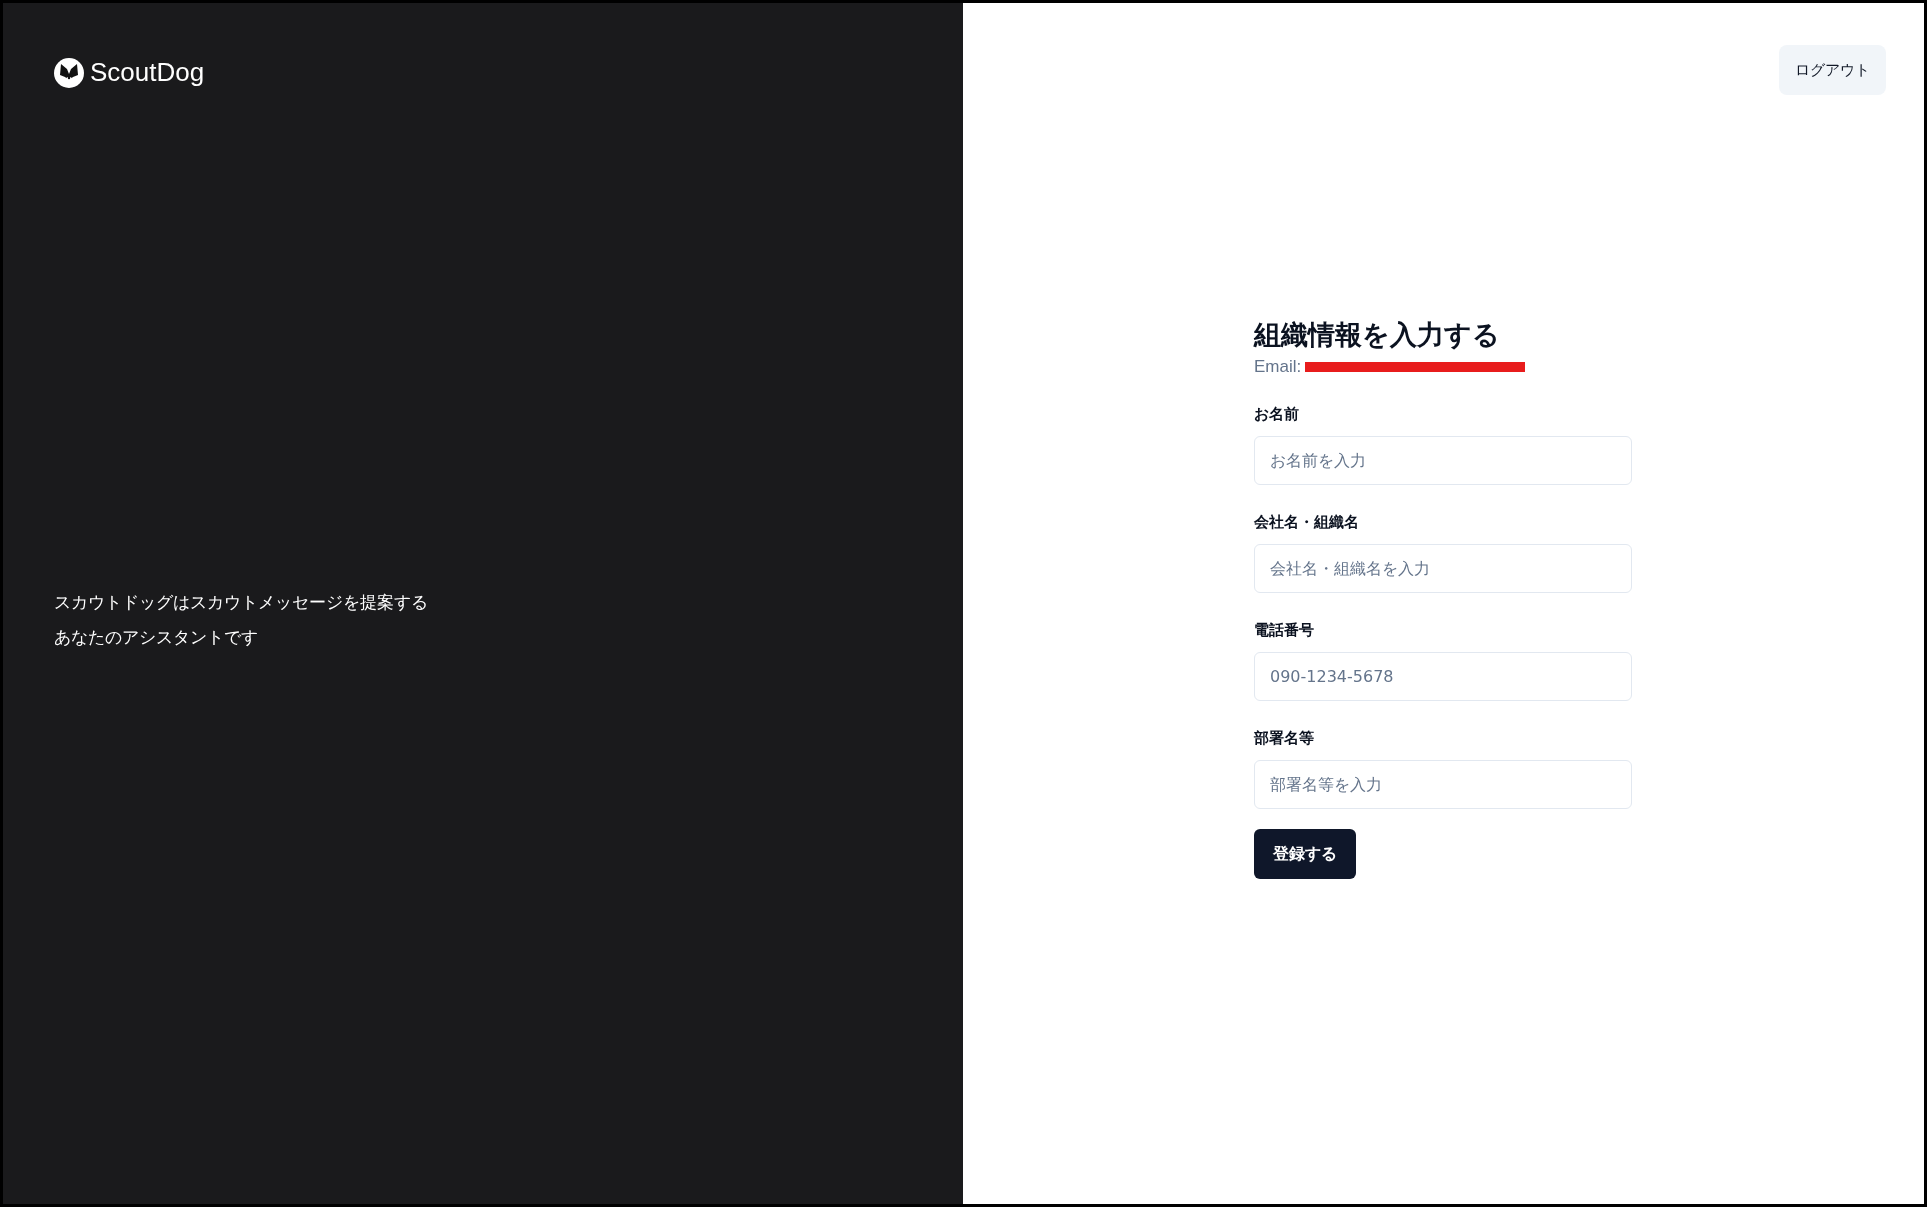 Image resolution: width=1927 pixels, height=1207 pixels. Describe the element at coordinates (1284, 738) in the screenshot. I see `field-label: 部署名等` at that location.